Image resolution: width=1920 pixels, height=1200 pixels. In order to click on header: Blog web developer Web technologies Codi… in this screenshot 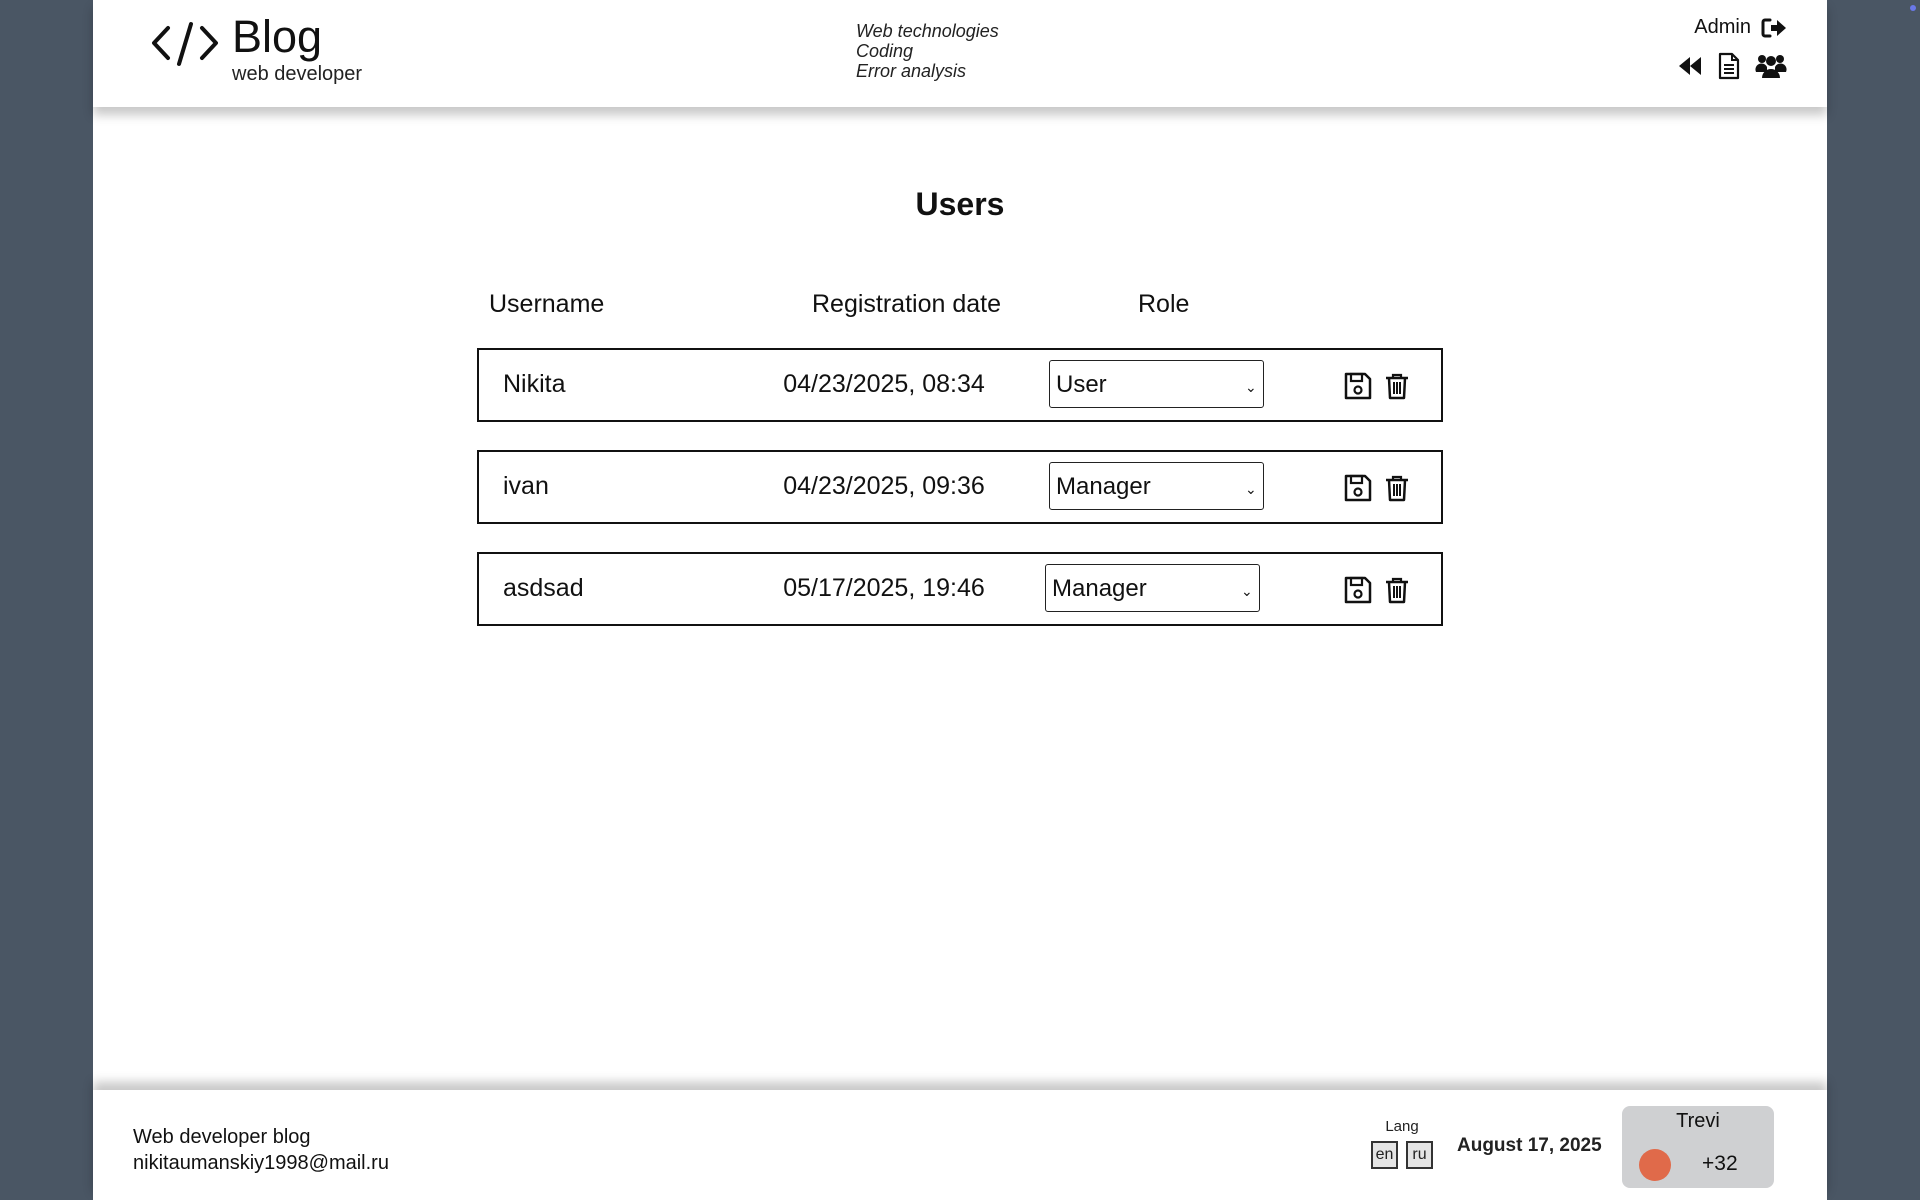, I will do `click(960, 53)`.